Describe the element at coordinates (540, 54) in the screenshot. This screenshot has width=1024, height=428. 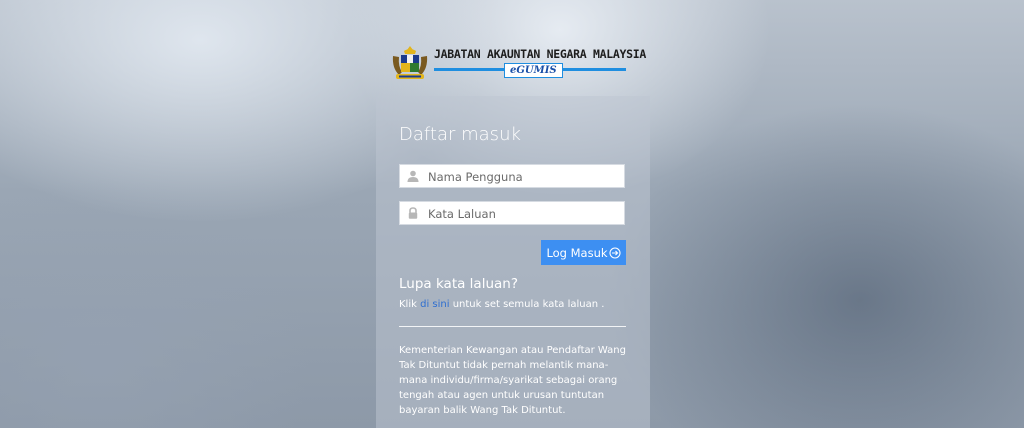
I see `agency-name: JABATAN AKAUNTAN NEGARA MALAYSIA` at that location.